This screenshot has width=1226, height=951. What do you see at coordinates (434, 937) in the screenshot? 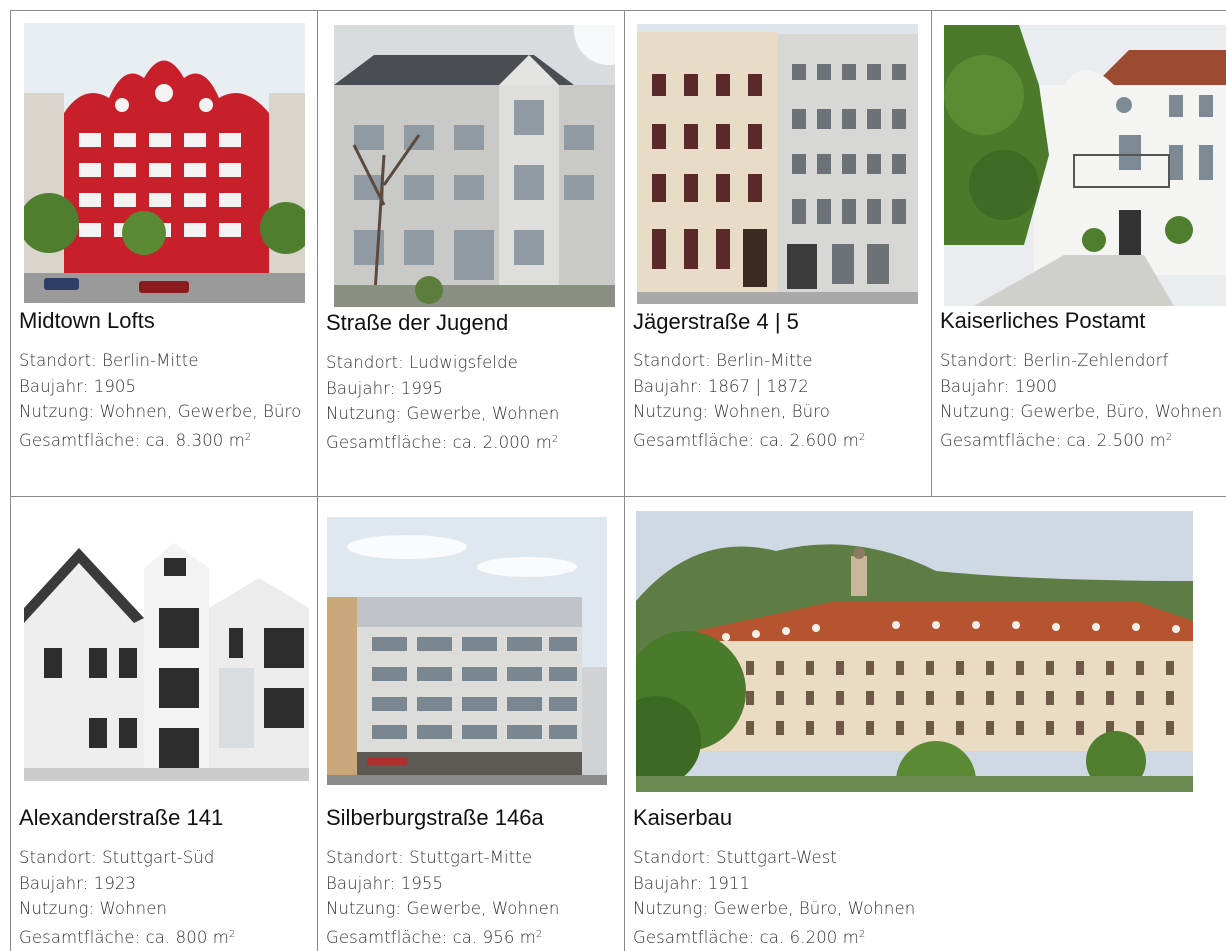
I see `flaeche-line: Gesamtfläche: ca. 956 m2` at bounding box center [434, 937].